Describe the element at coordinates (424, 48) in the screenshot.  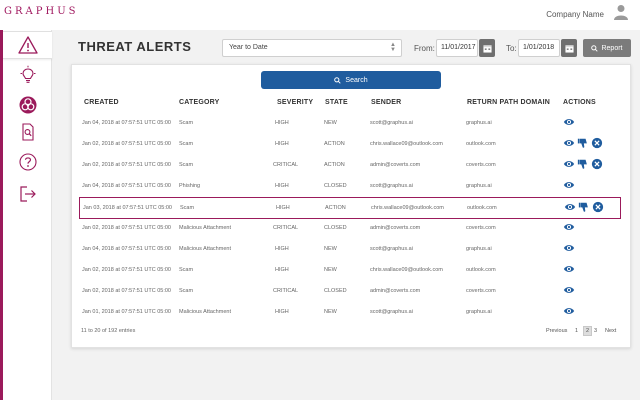
I see `from-label: From:` at that location.